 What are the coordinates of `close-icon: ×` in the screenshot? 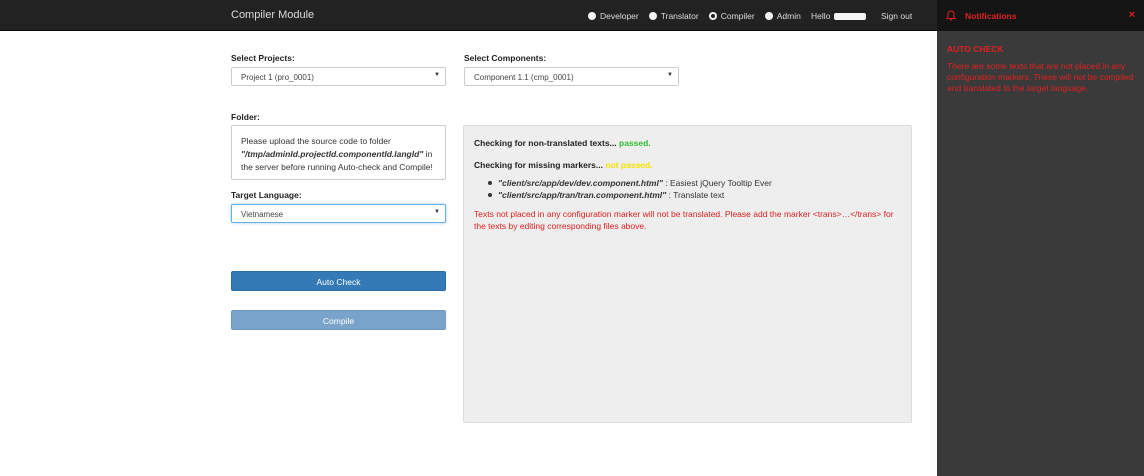 It's located at (1132, 15).